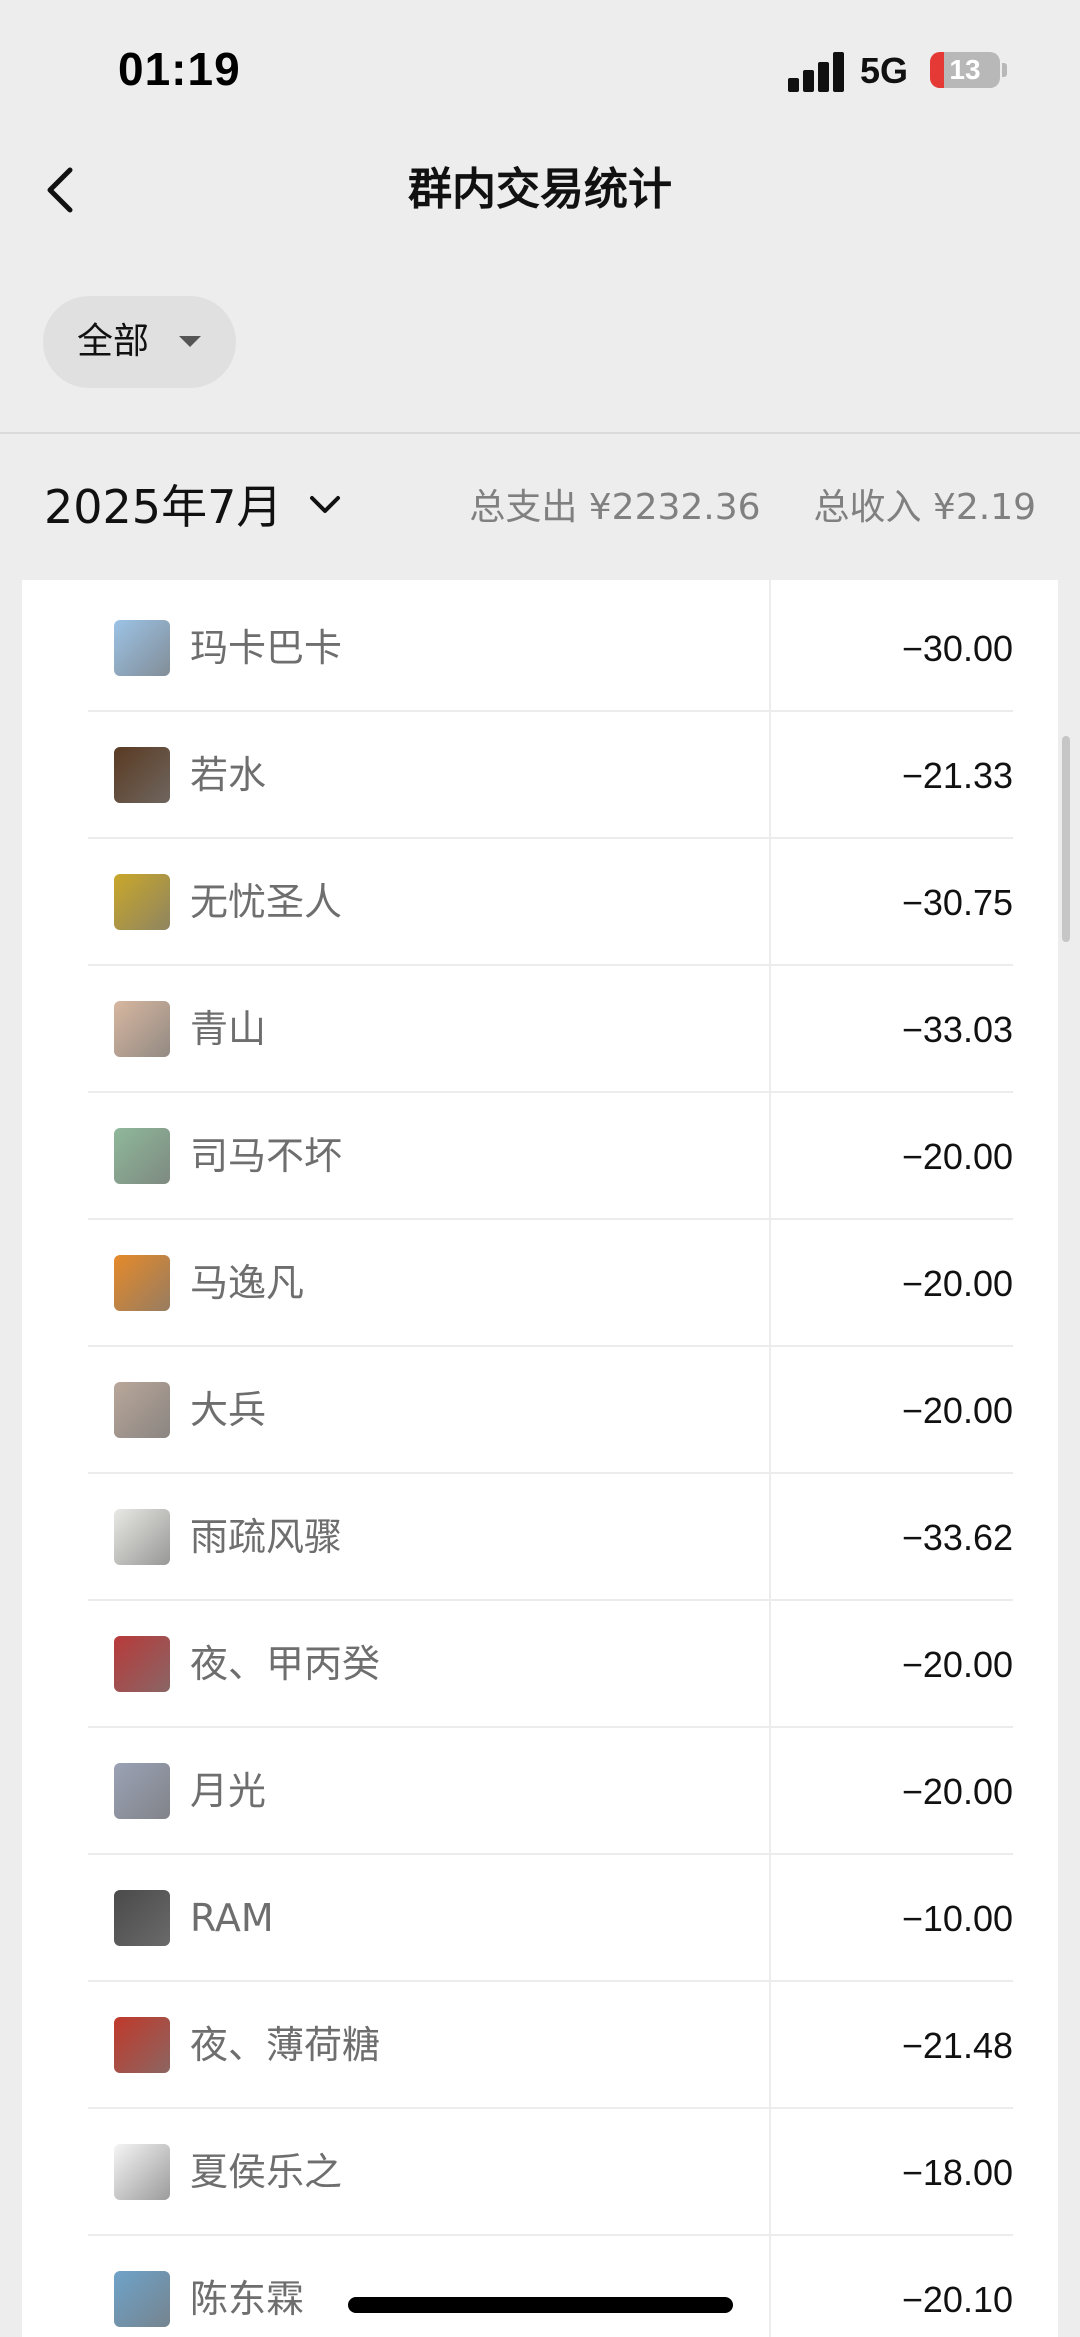  What do you see at coordinates (228, 775) in the screenshot?
I see `member-name: 若水` at bounding box center [228, 775].